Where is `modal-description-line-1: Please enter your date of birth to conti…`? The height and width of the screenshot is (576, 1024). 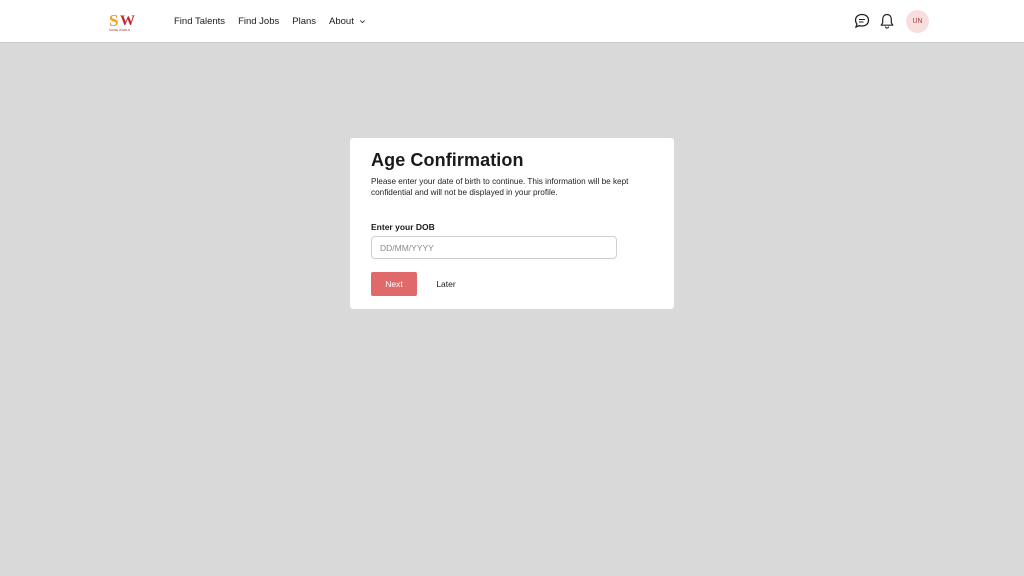 modal-description-line-1: Please enter your date of birth to conti… is located at coordinates (500, 181).